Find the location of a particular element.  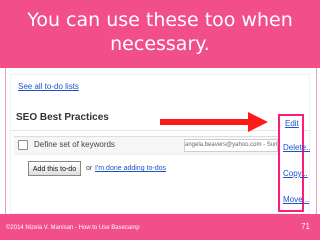

add-todo-button: Add this to-do is located at coordinates (54, 168).